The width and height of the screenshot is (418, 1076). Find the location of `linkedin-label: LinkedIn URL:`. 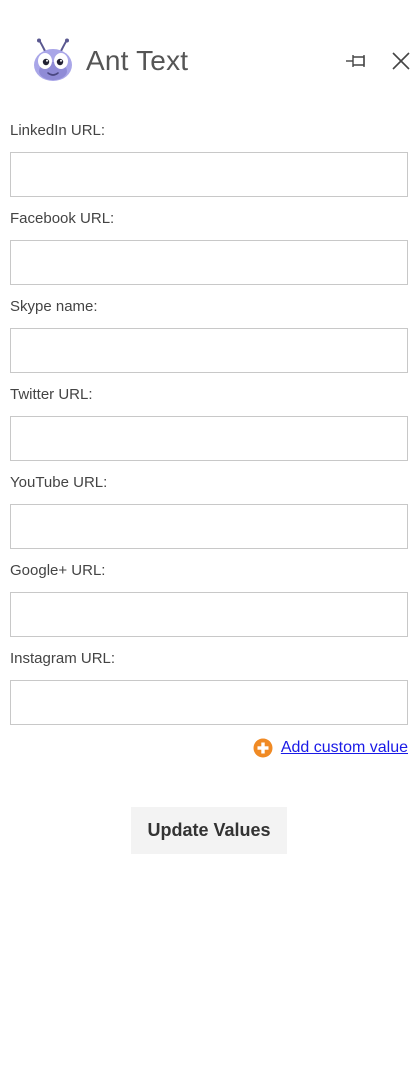

linkedin-label: LinkedIn URL: is located at coordinates (58, 130).